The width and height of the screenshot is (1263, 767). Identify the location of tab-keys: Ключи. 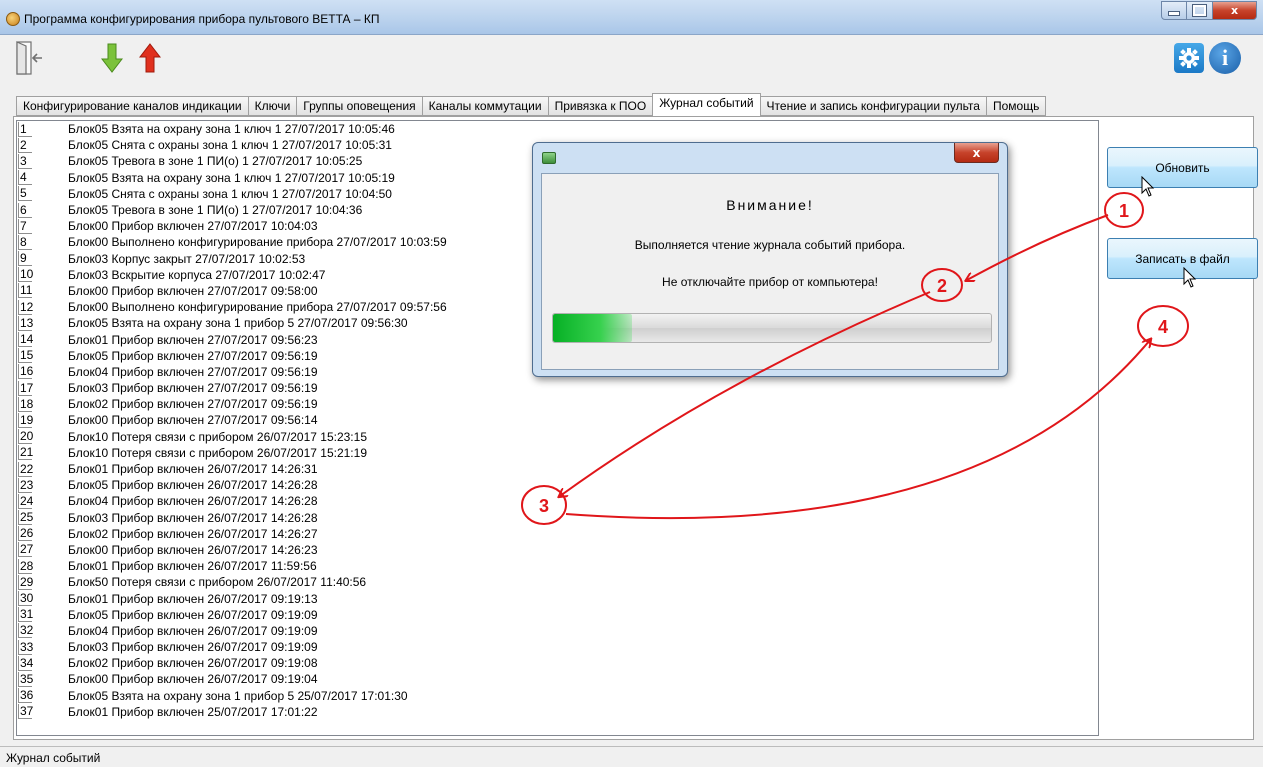
(272, 106).